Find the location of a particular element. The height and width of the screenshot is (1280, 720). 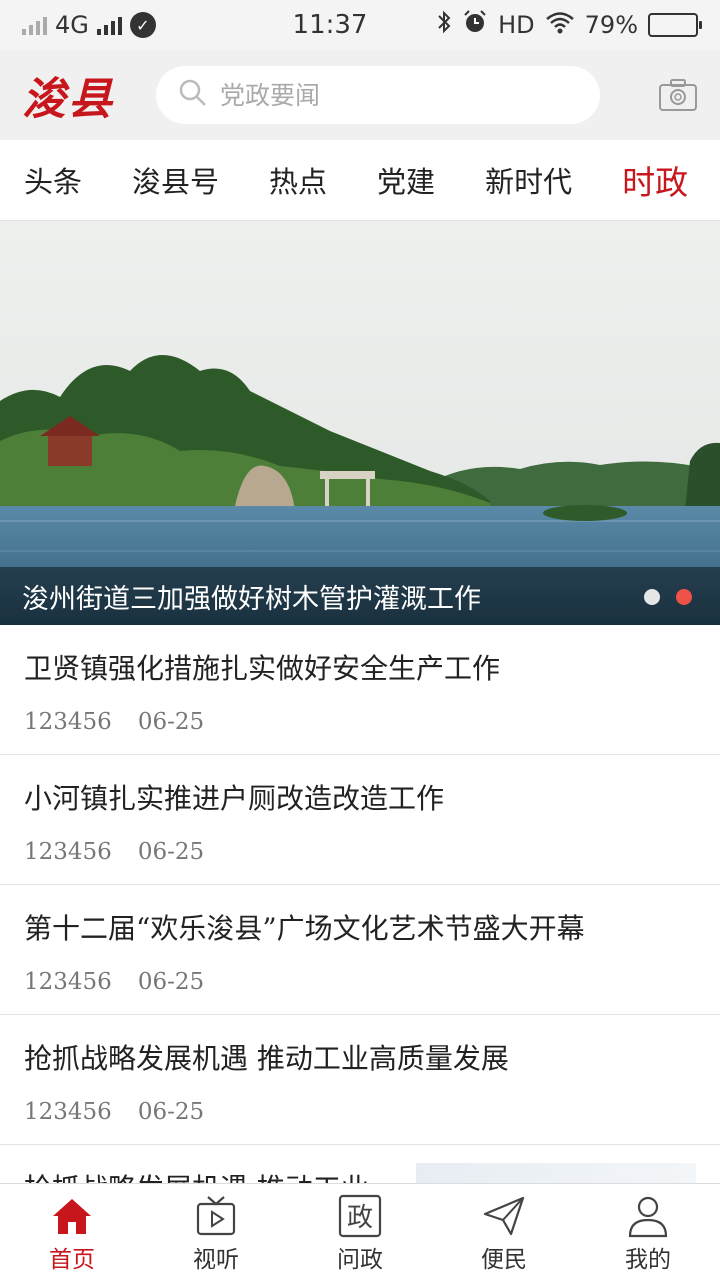

news-item: 抢抓战略发展机遇 推动工业高质量发展 123456 06-25 is located at coordinates (360, 1080).